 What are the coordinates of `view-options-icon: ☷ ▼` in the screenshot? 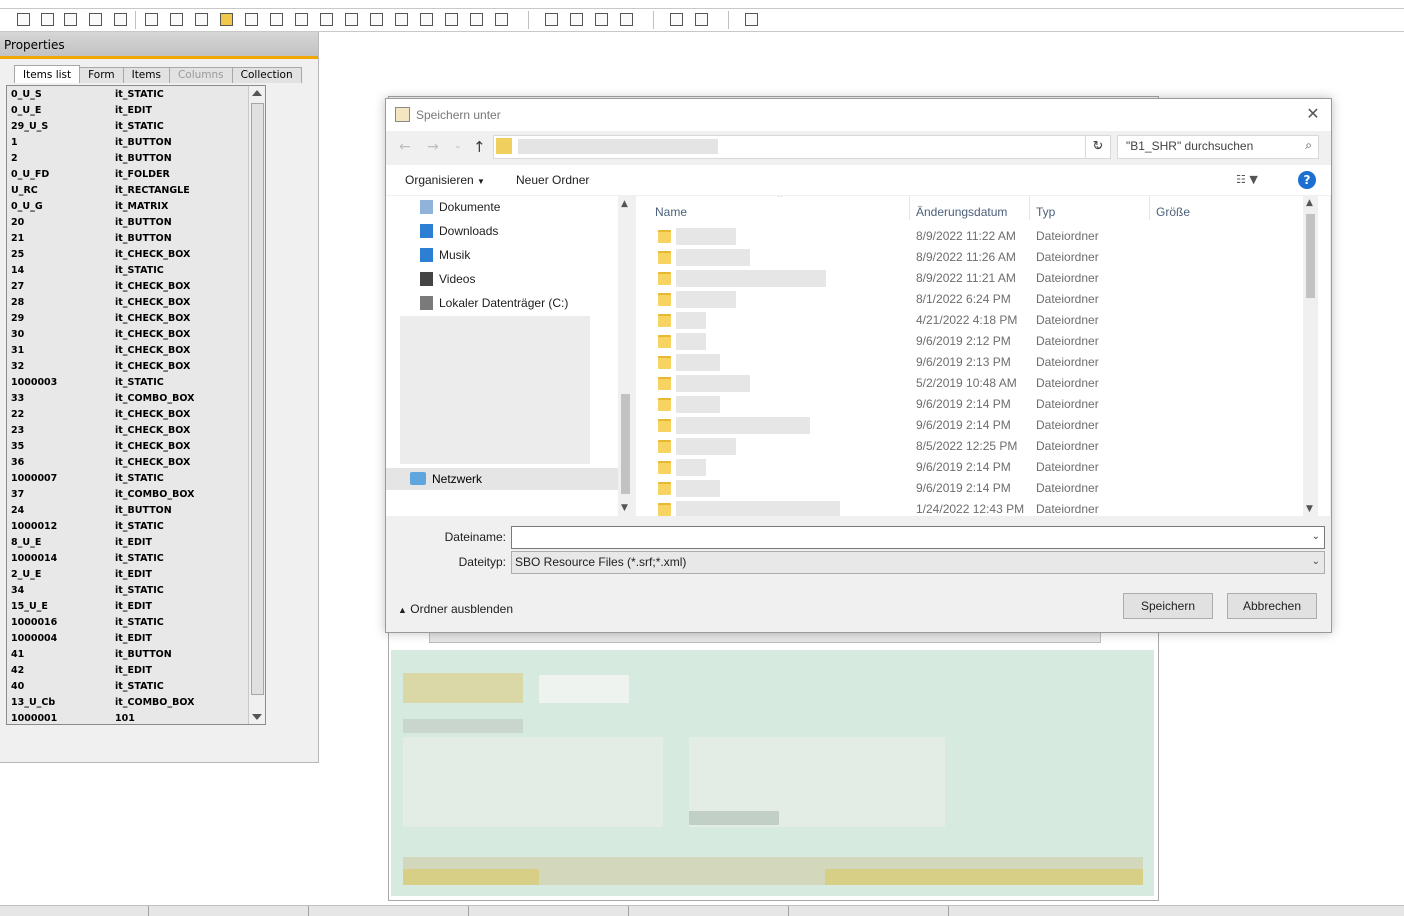 It's located at (1247, 179).